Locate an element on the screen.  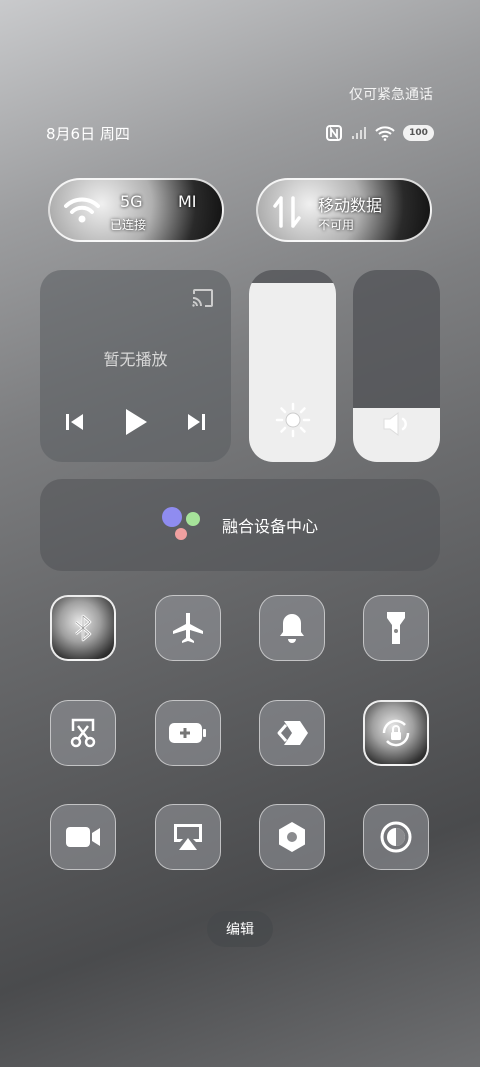
rotation-lock-icon is located at coordinates (396, 733).